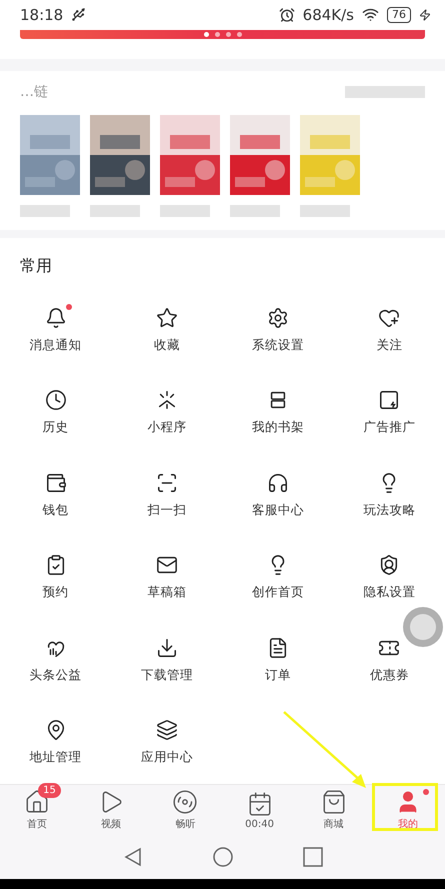  I want to click on tab: 15 首页, so click(37, 810).